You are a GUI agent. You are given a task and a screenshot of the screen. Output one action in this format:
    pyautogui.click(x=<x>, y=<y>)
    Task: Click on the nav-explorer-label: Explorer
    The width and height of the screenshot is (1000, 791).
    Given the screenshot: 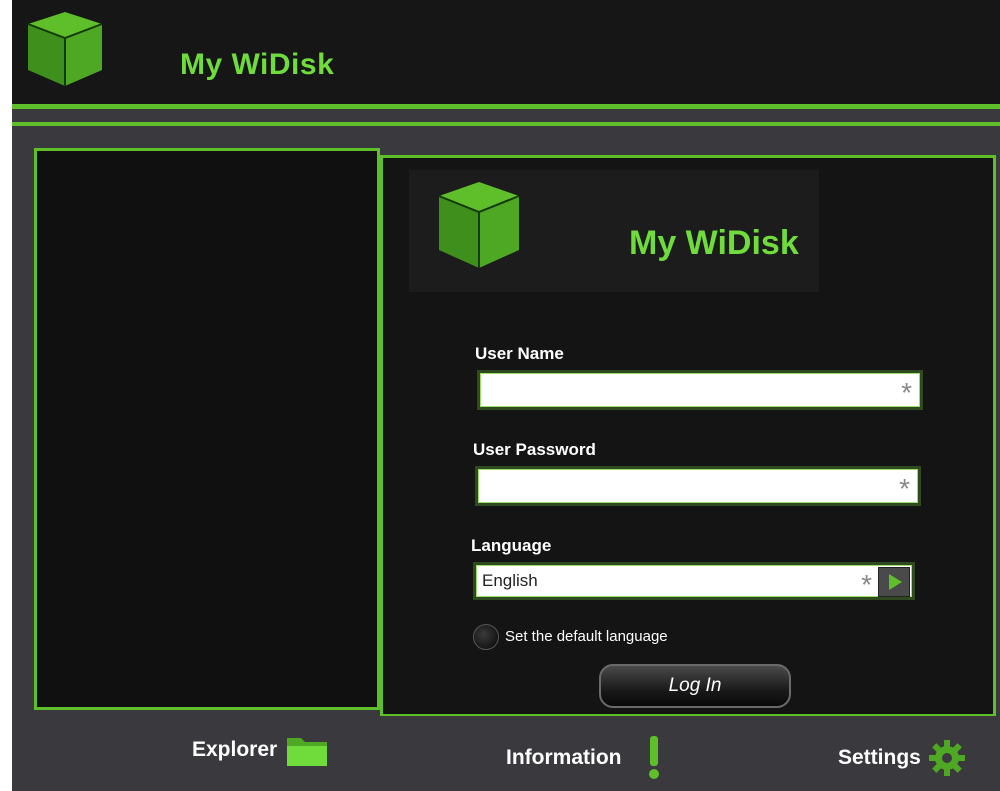 What is the action you would take?
    pyautogui.click(x=235, y=749)
    